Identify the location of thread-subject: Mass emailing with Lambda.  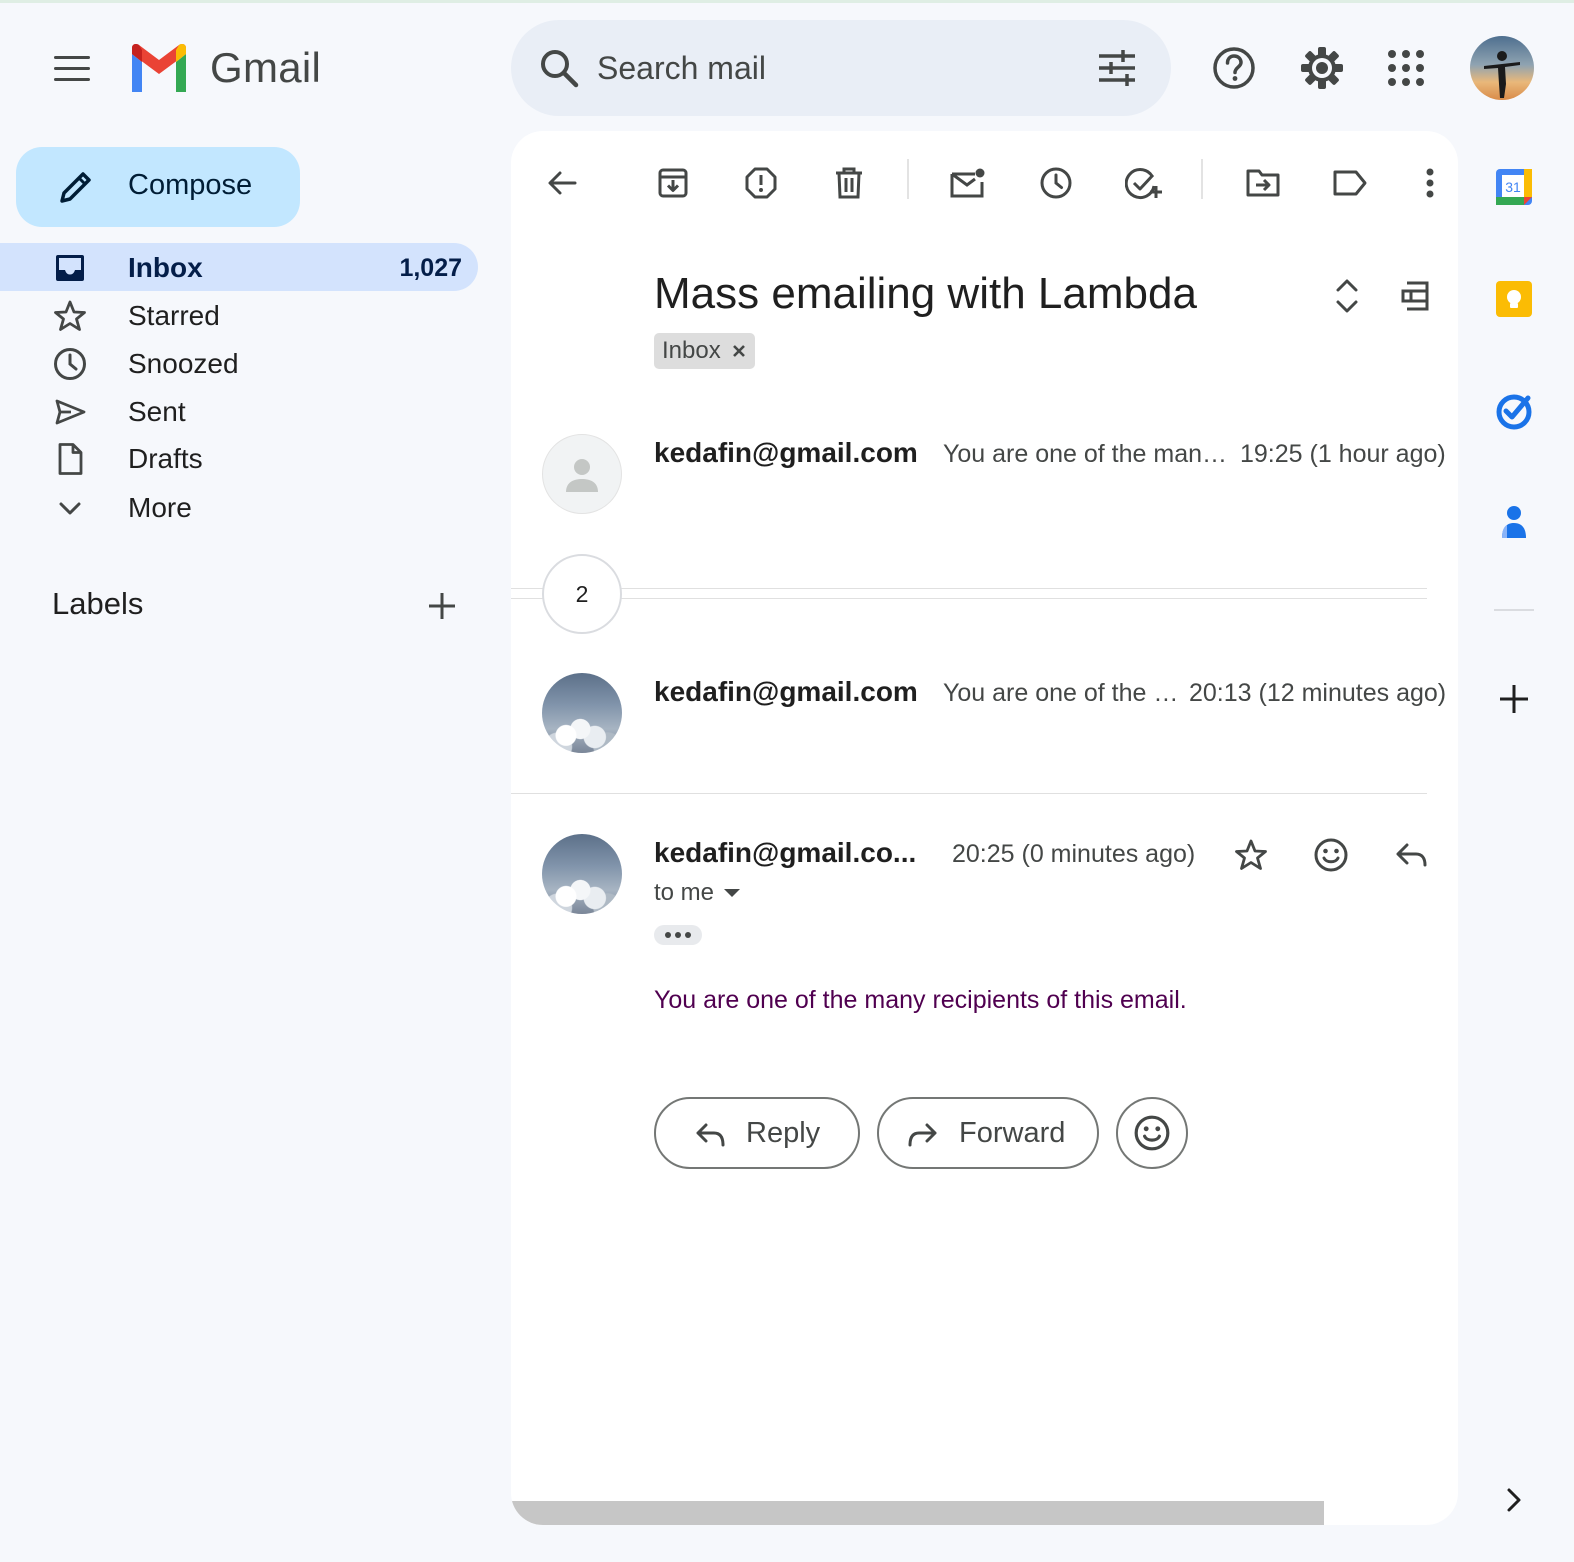
(925, 293).